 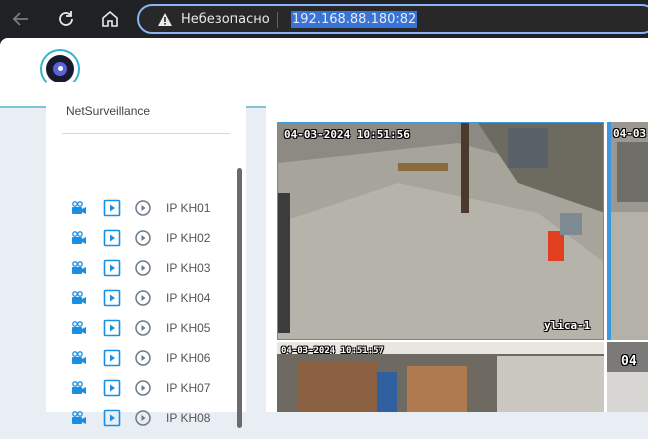 What do you see at coordinates (188, 388) in the screenshot?
I see `channel-label: IP KH07` at bounding box center [188, 388].